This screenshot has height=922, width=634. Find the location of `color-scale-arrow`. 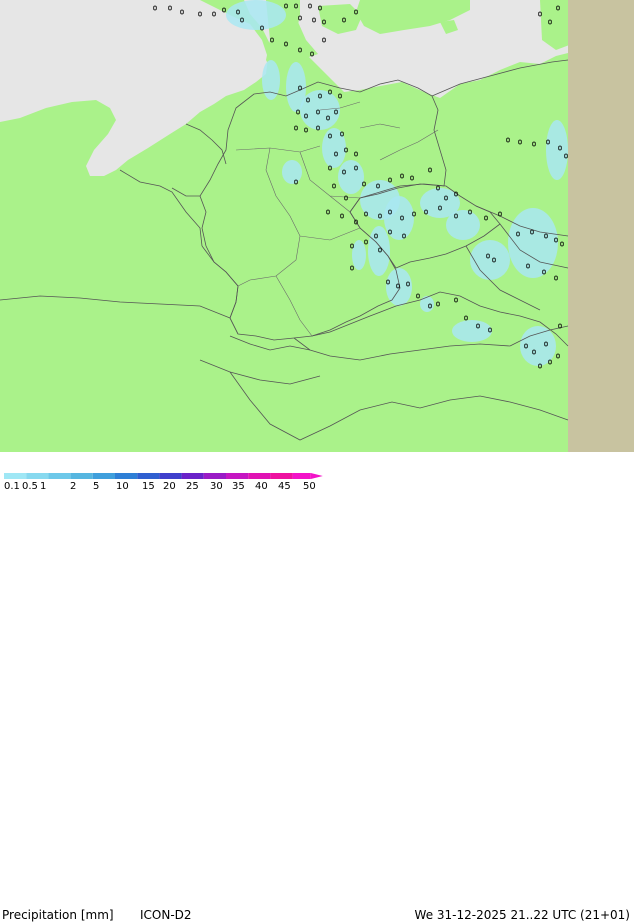

color-scale-arrow is located at coordinates (316, 476).